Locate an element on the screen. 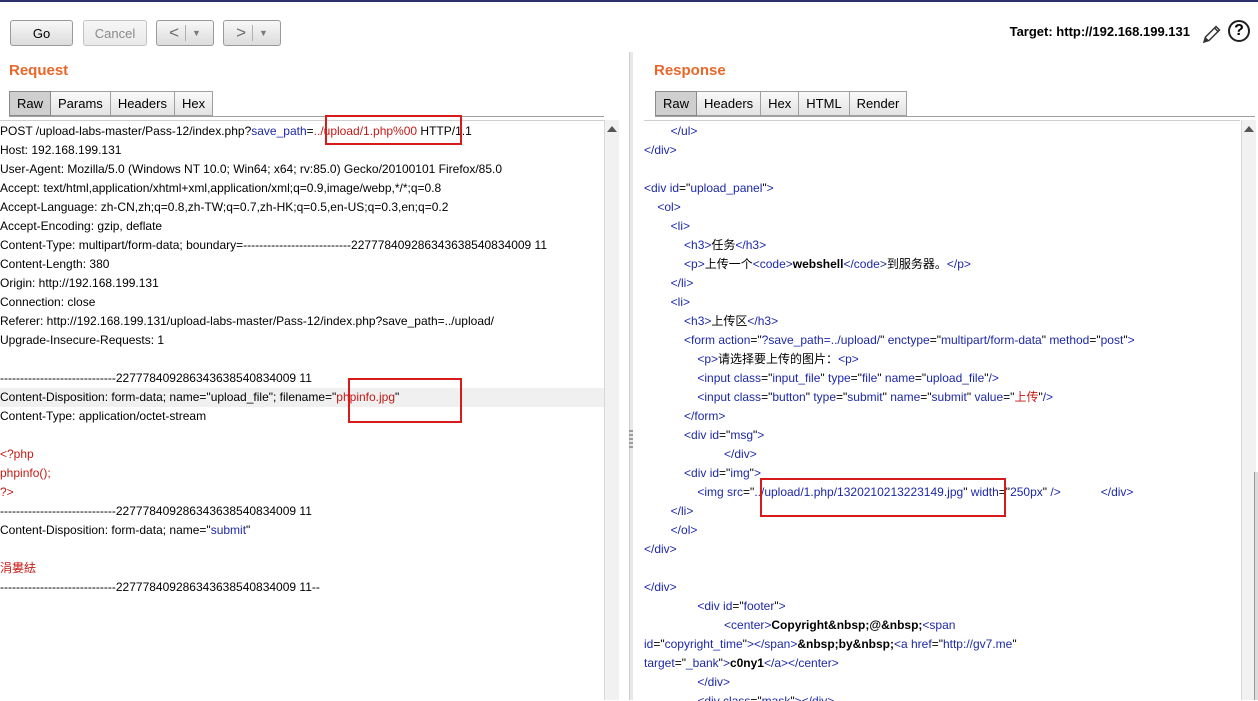 This screenshot has width=1258, height=701. code-line: <div id="upload_panel"> is located at coordinates (709, 188).